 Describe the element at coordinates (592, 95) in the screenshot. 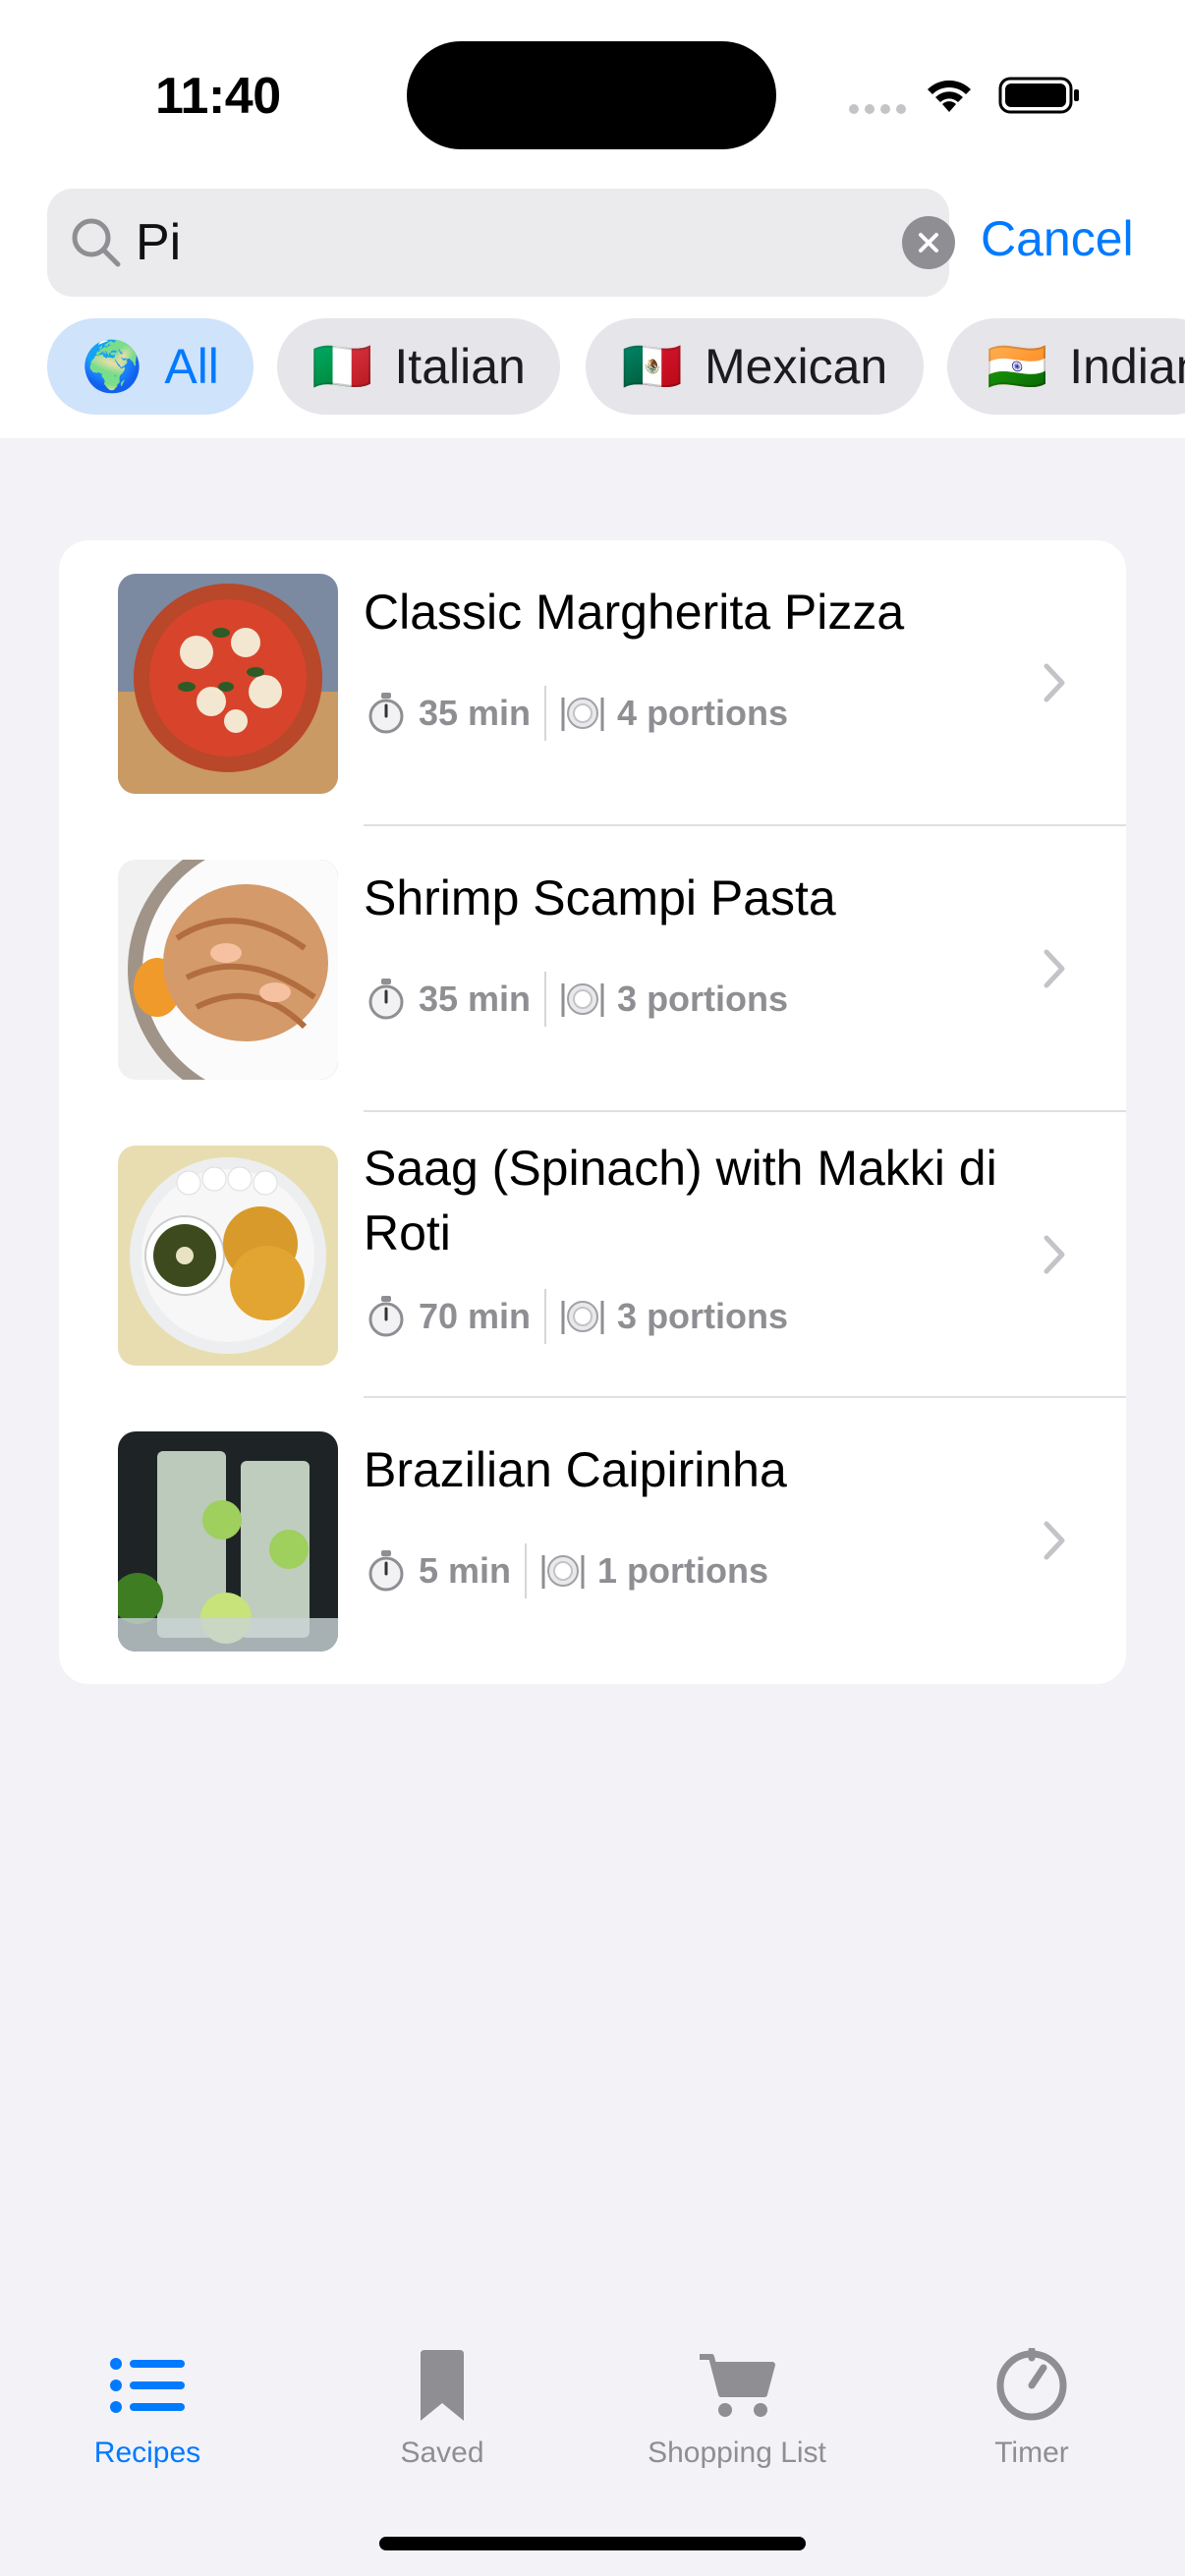

I see `dynamic-island` at that location.